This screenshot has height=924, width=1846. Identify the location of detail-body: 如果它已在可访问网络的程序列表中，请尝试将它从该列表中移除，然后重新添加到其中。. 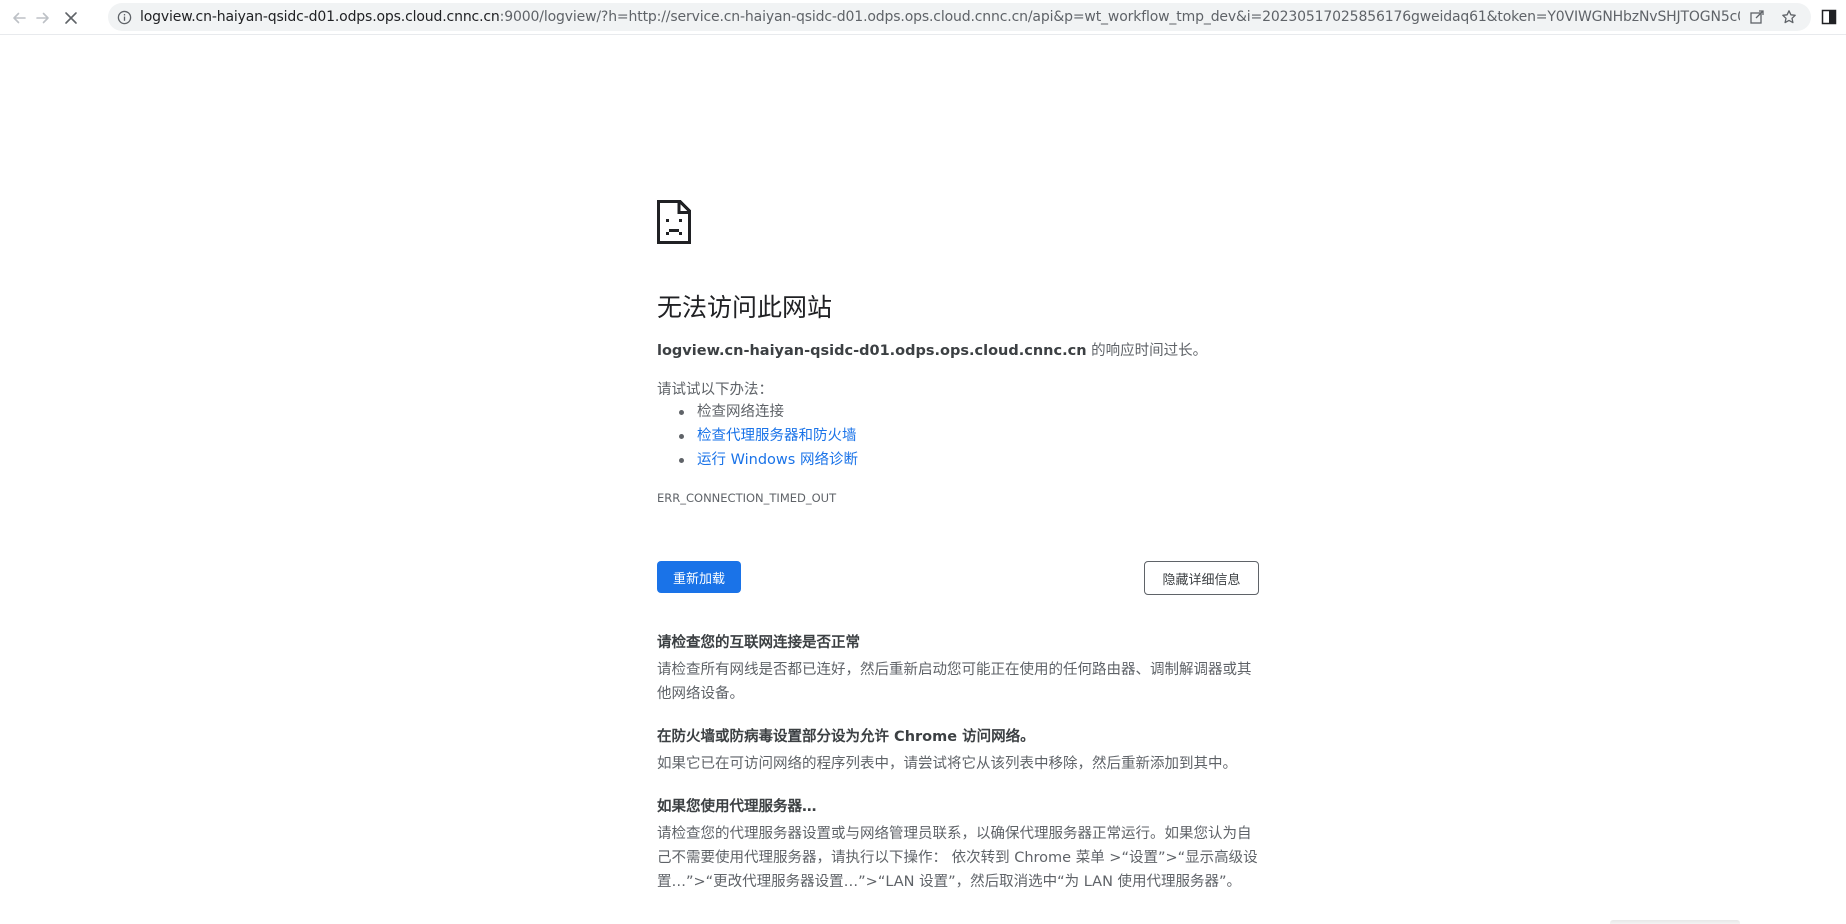
(947, 764).